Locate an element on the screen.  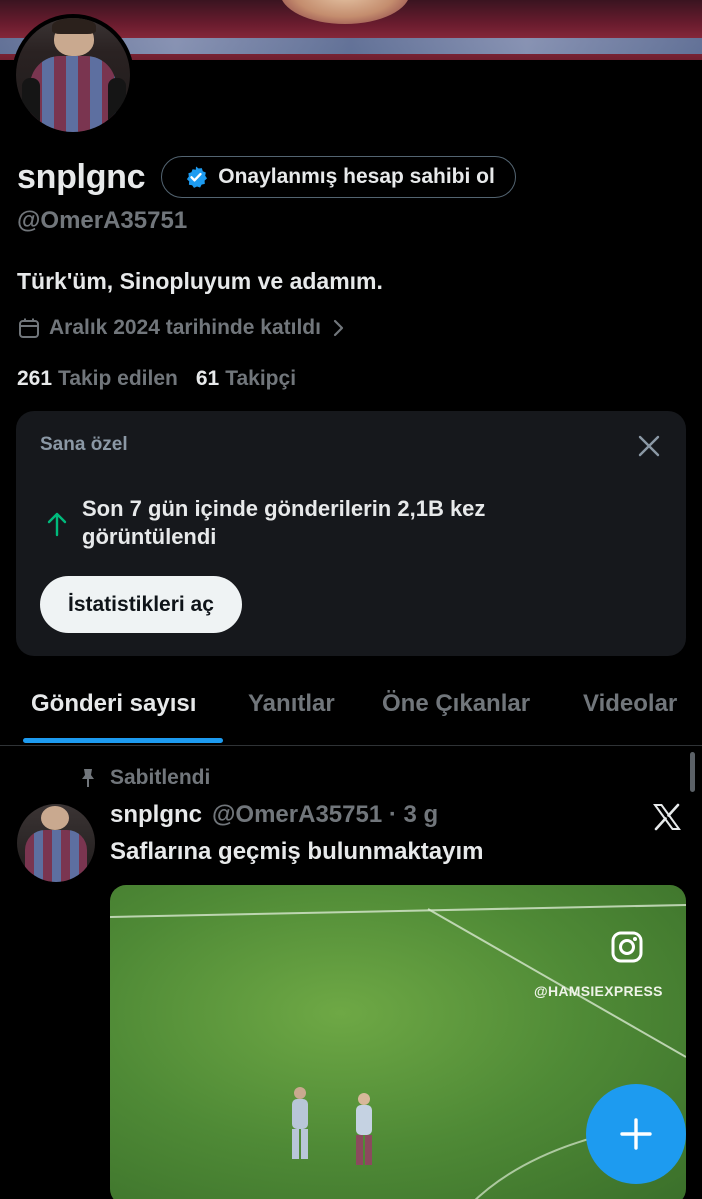
followers-label: Takipçi is located at coordinates (260, 379).